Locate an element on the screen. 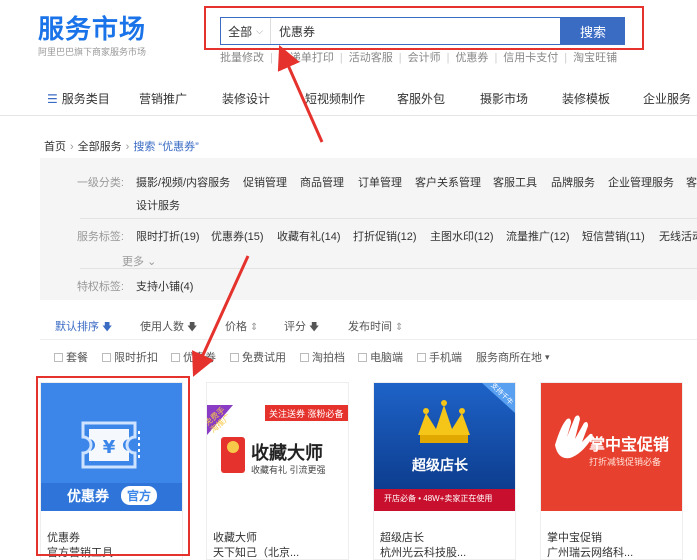 This screenshot has height=560, width=697. logo: 服务市场 阿里巴巴旗下商家服务市场 is located at coordinates (92, 37).